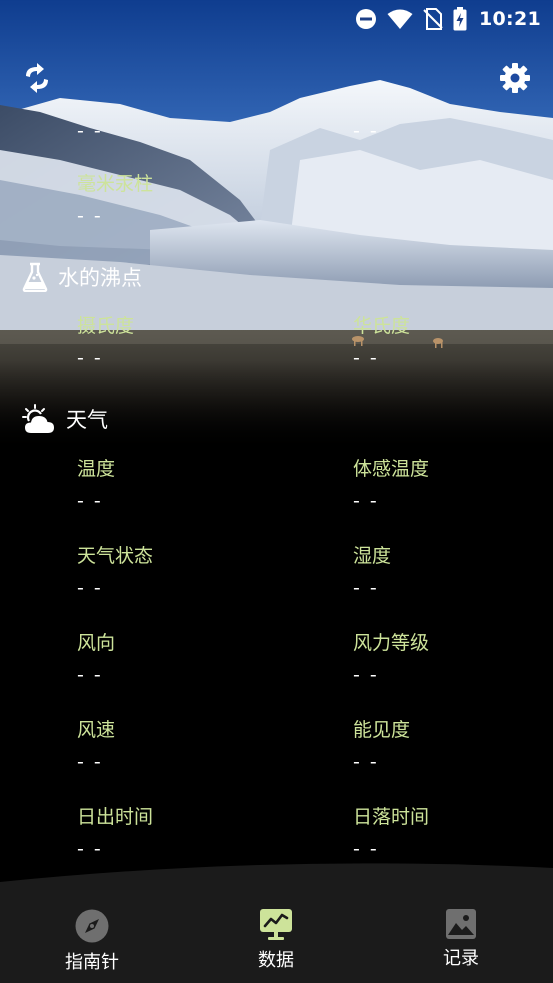 The image size is (553, 983). I want to click on pressure-value-right: - -, so click(366, 131).